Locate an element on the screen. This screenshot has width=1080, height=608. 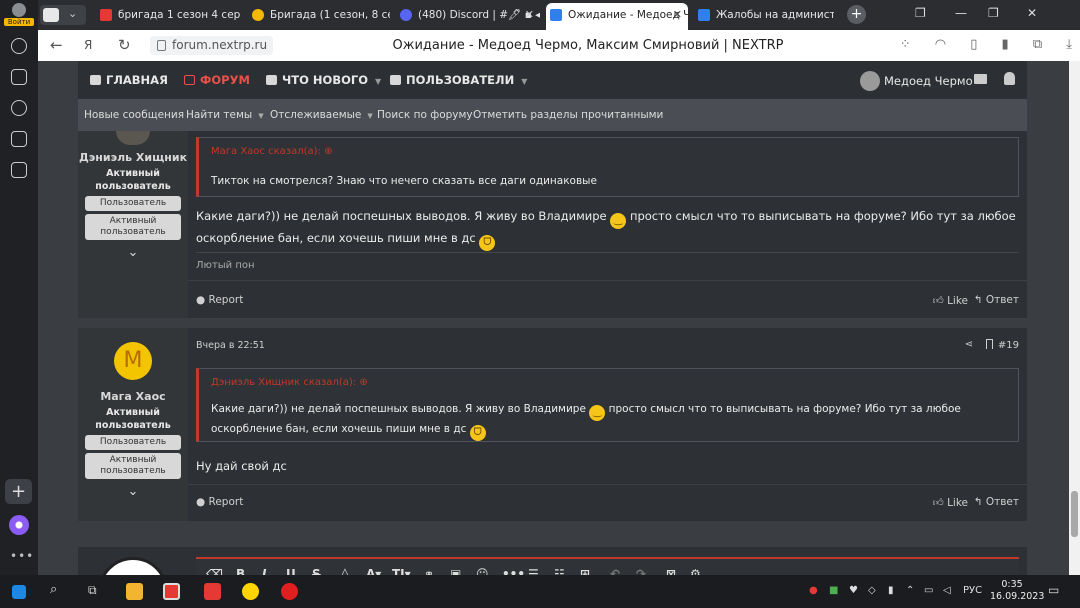
scrollbar-thumb is located at coordinates (1074, 514).